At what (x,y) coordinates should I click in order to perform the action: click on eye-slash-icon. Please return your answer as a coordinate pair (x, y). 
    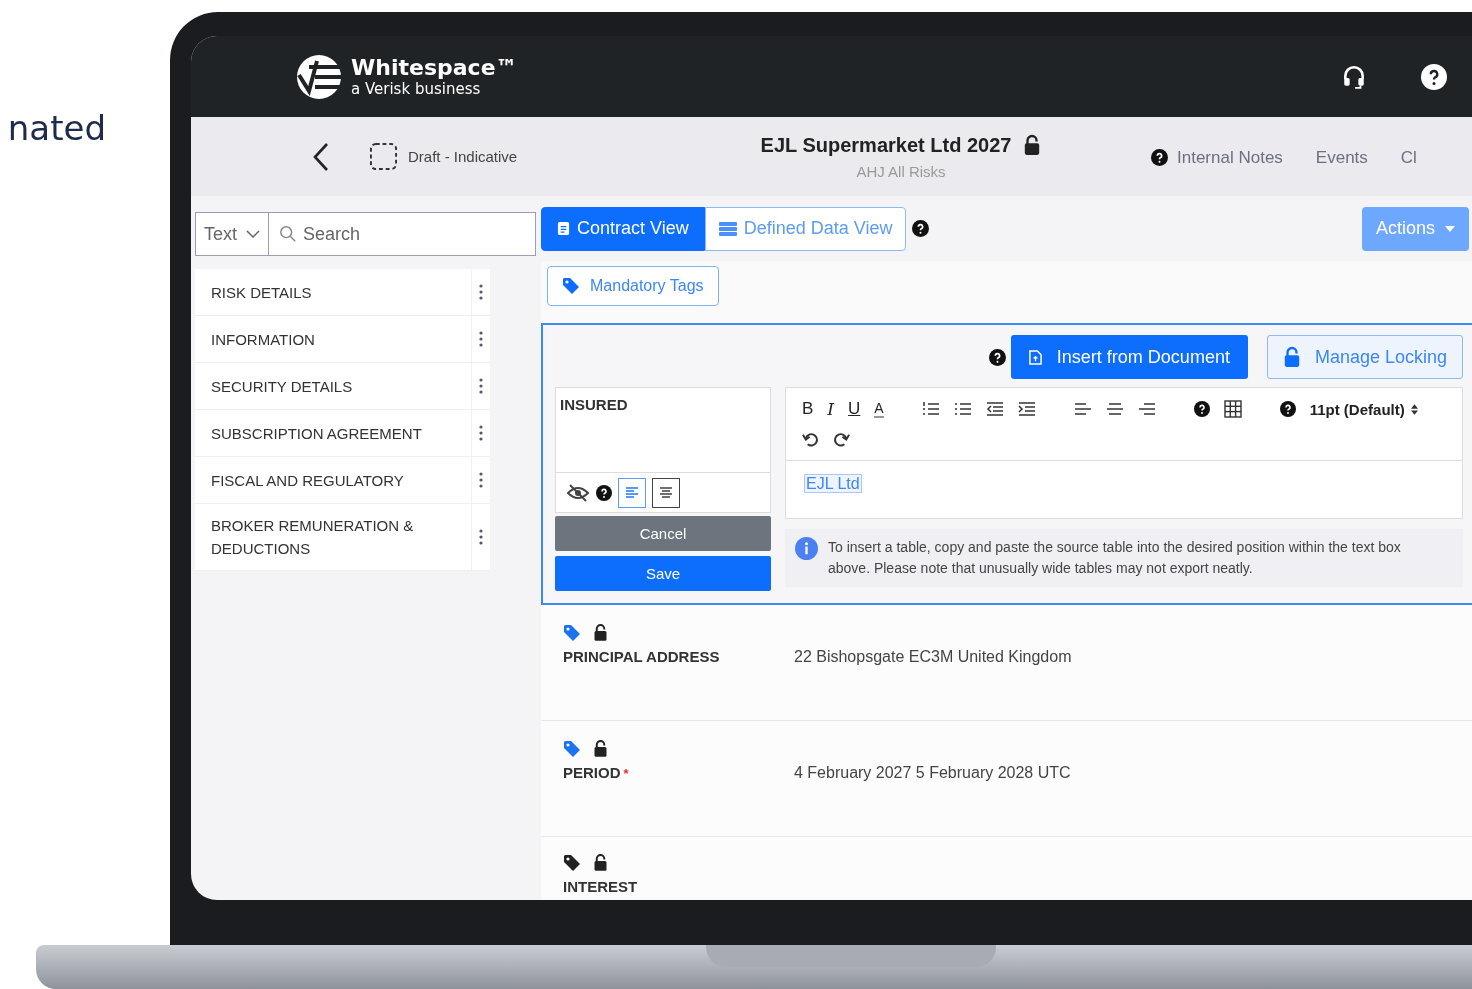
    Looking at the image, I should click on (578, 492).